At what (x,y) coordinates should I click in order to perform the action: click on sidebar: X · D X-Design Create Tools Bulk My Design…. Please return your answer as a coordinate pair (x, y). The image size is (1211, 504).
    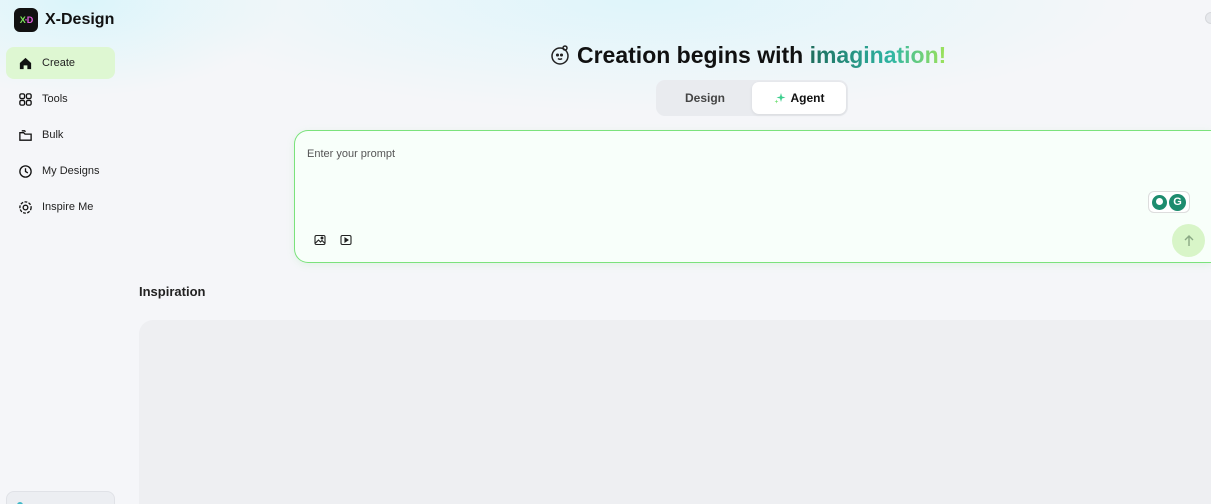
    Looking at the image, I should click on (62, 252).